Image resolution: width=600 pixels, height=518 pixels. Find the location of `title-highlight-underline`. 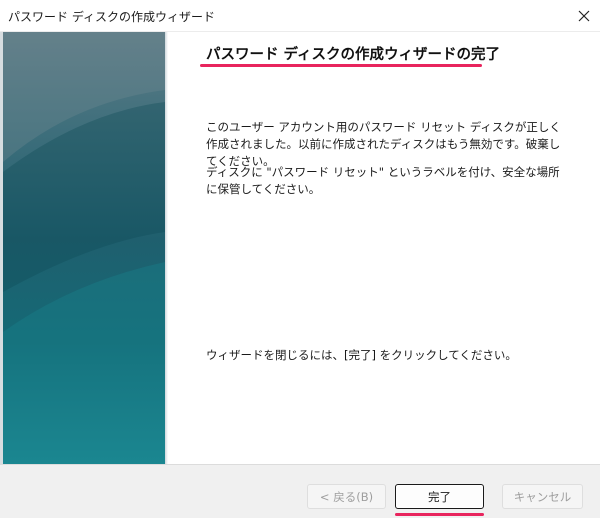

title-highlight-underline is located at coordinates (341, 65).